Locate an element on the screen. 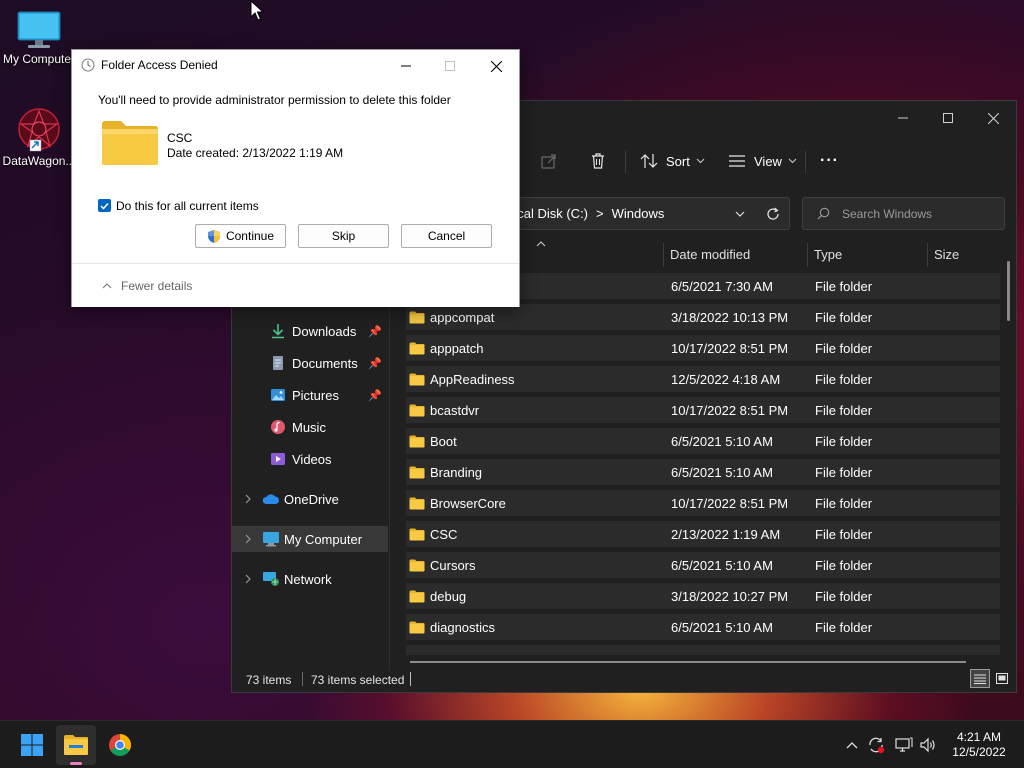 This screenshot has width=1024, height=768. file-name-cell: bcastdvr is located at coordinates (444, 410).